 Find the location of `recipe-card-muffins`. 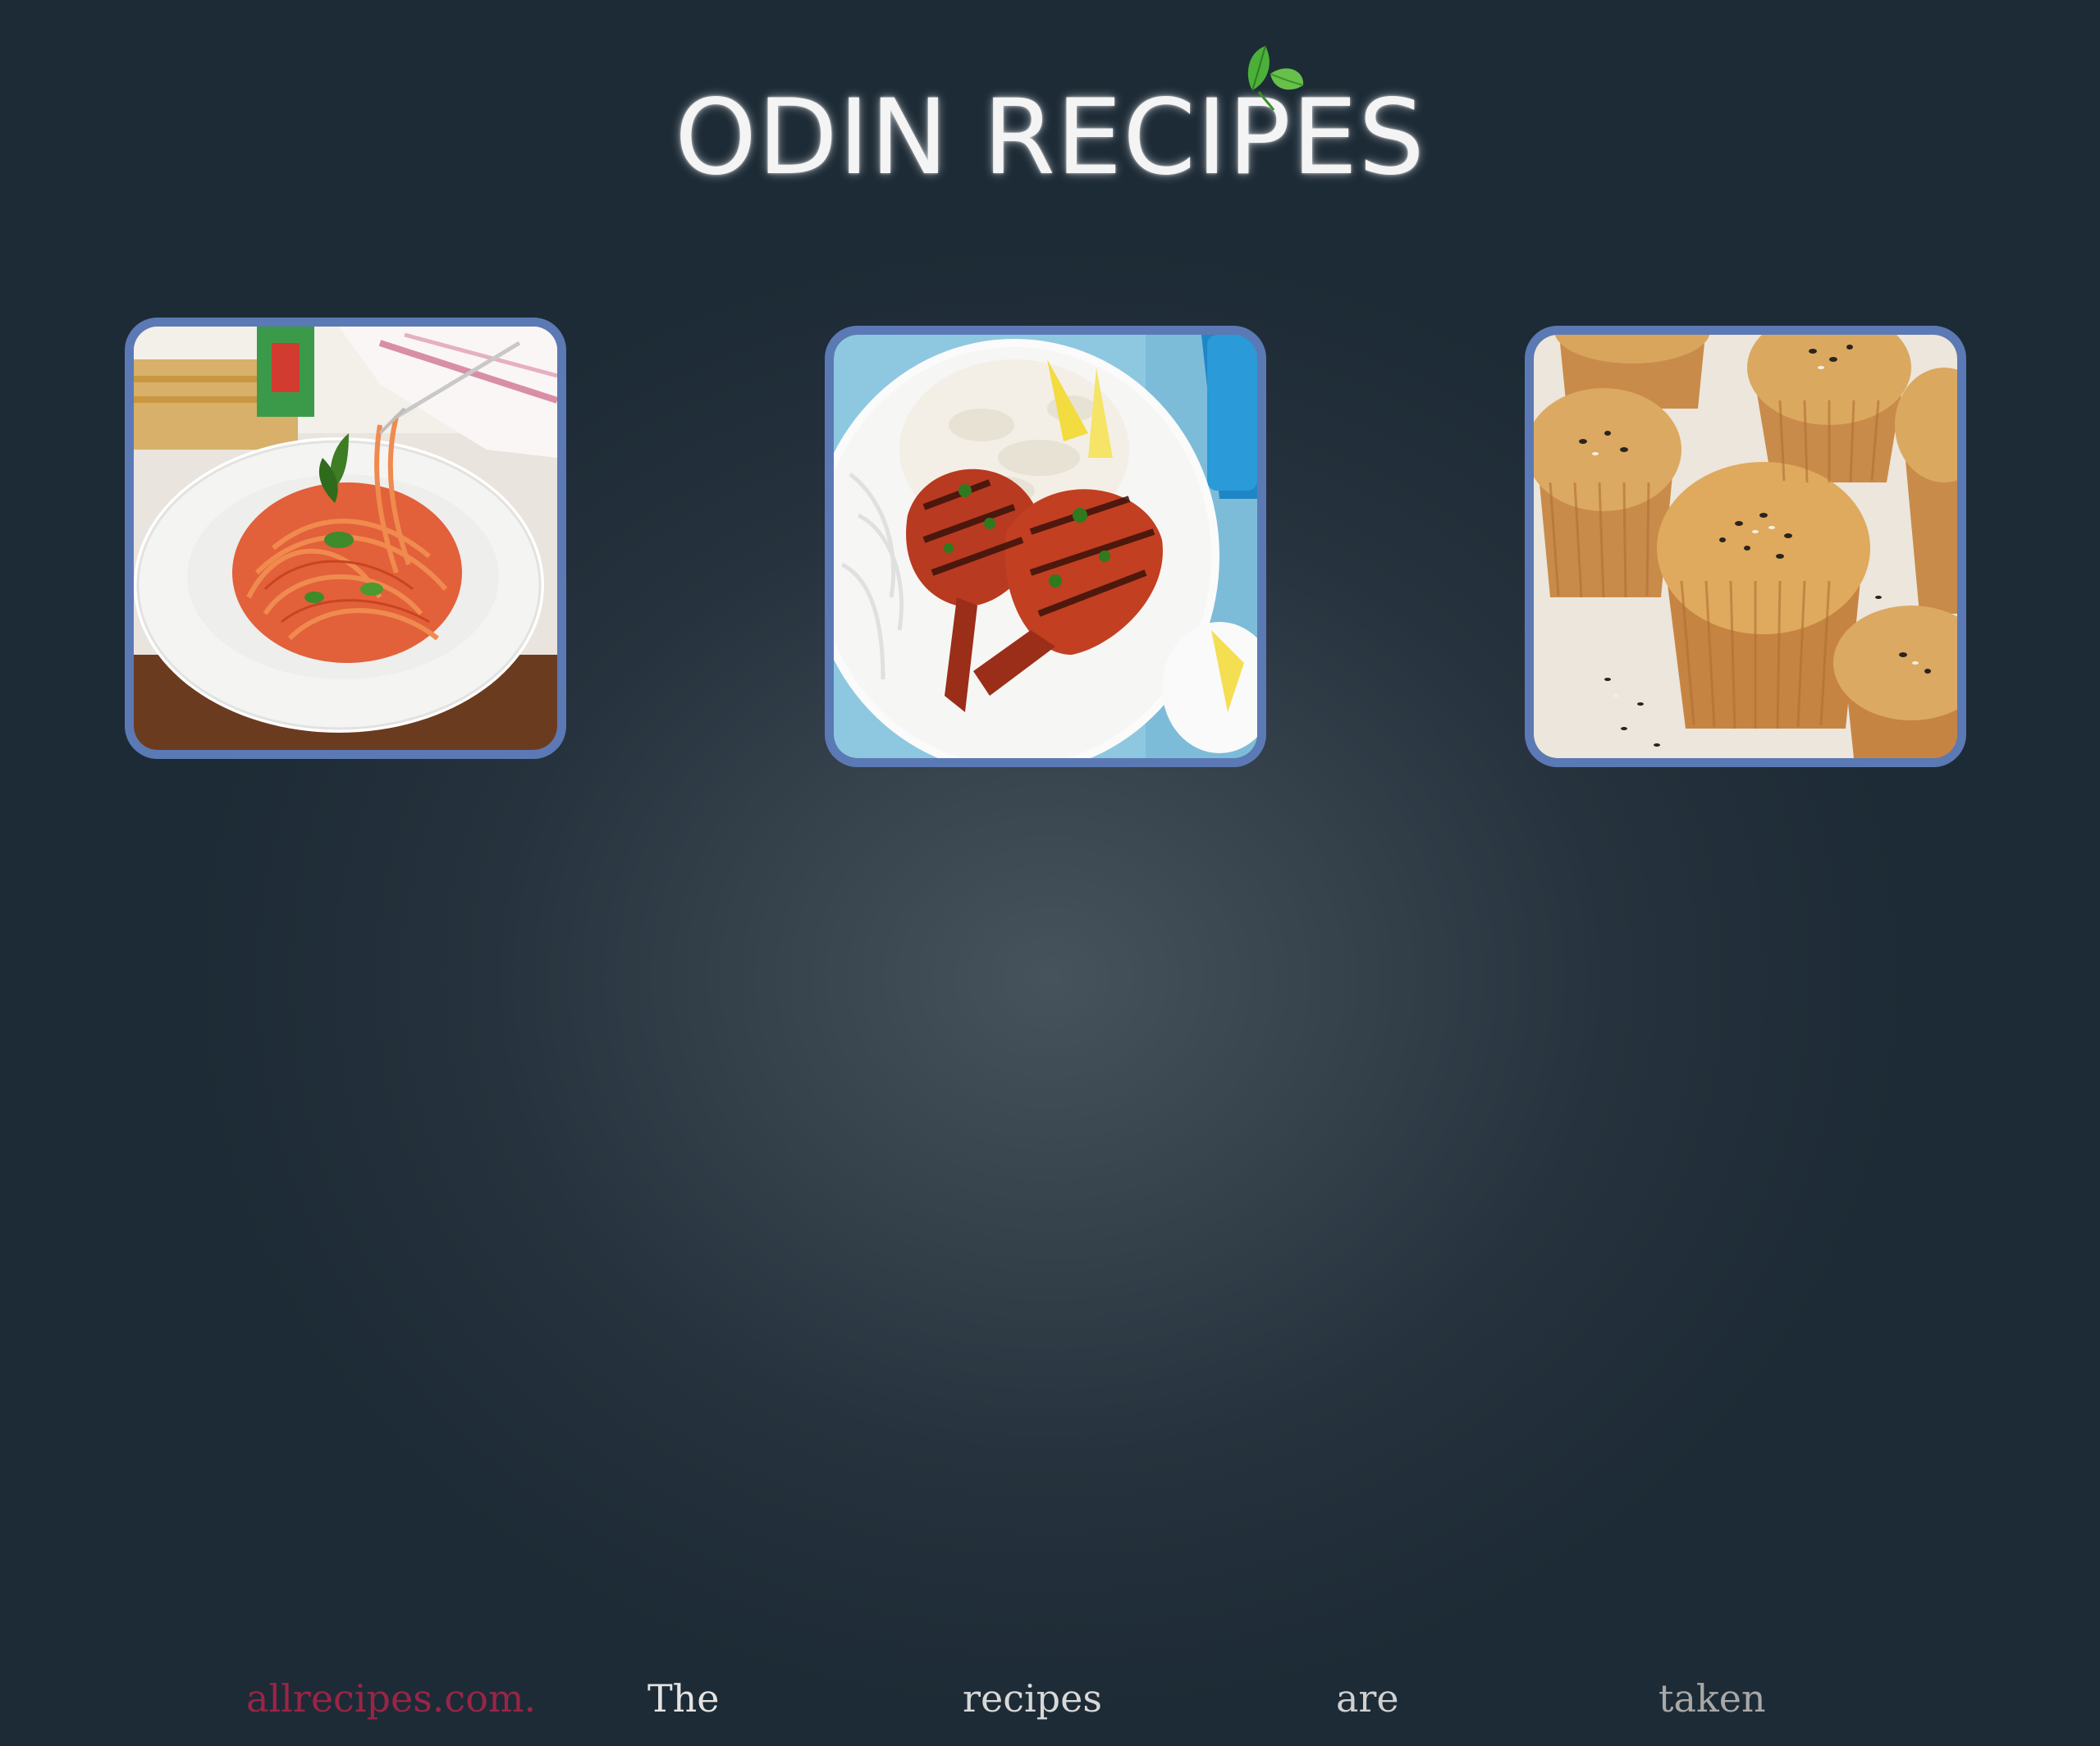

recipe-card-muffins is located at coordinates (1745, 546).